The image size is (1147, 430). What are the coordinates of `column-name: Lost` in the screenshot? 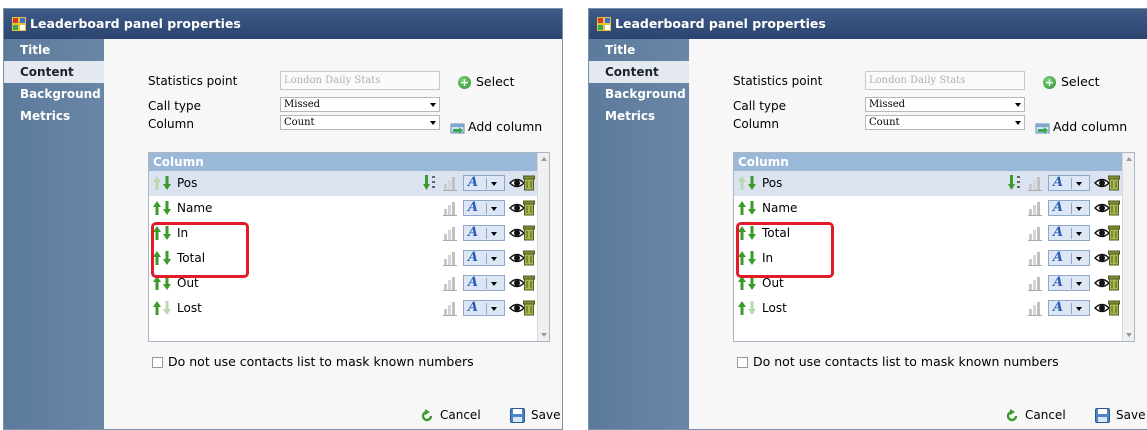 It's located at (189, 308).